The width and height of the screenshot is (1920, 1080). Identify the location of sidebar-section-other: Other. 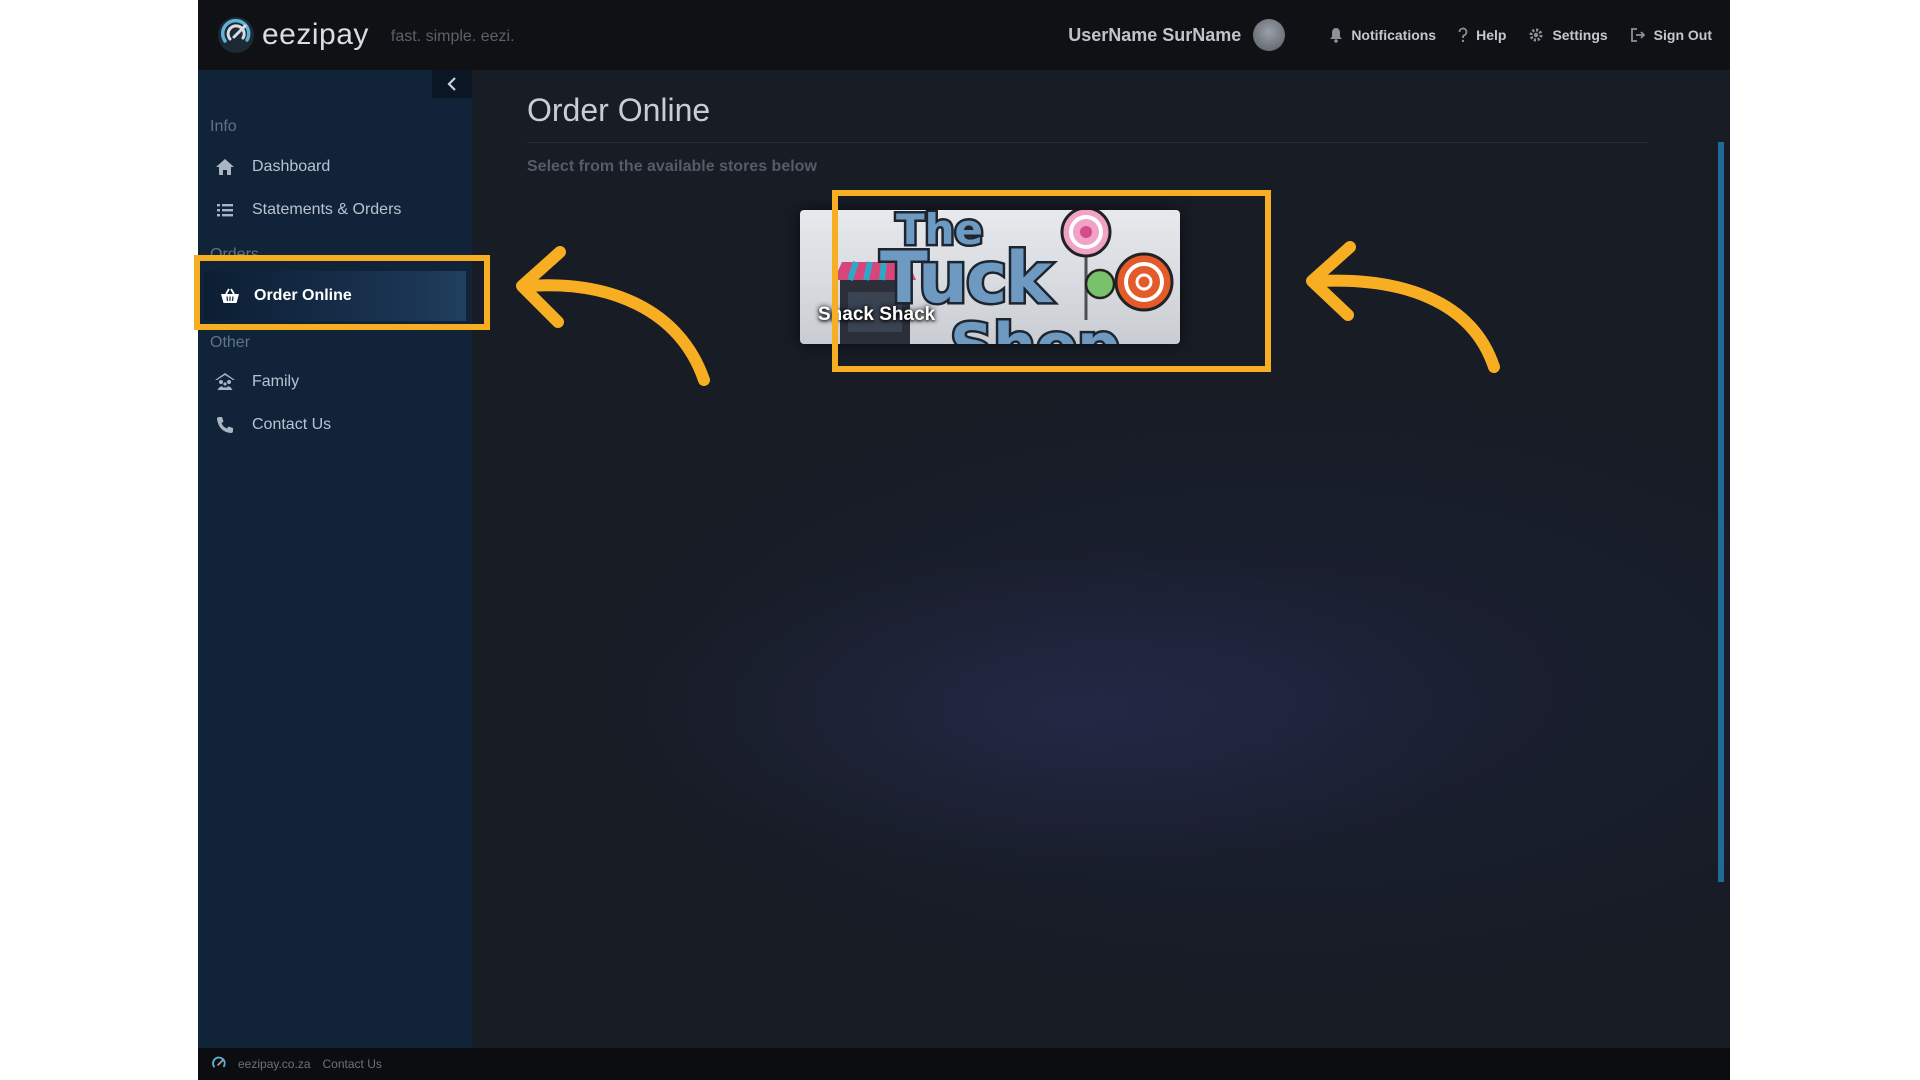
(230, 342).